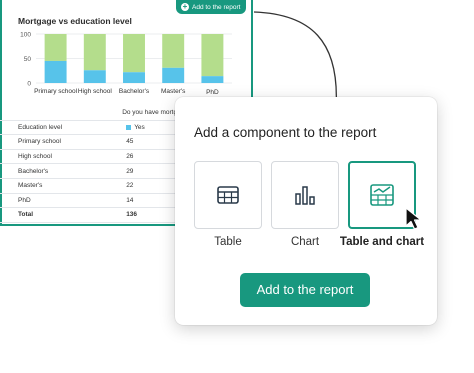 This screenshot has width=474, height=373. Describe the element at coordinates (285, 132) in the screenshot. I see `dialog-title: Add a component to the report` at that location.